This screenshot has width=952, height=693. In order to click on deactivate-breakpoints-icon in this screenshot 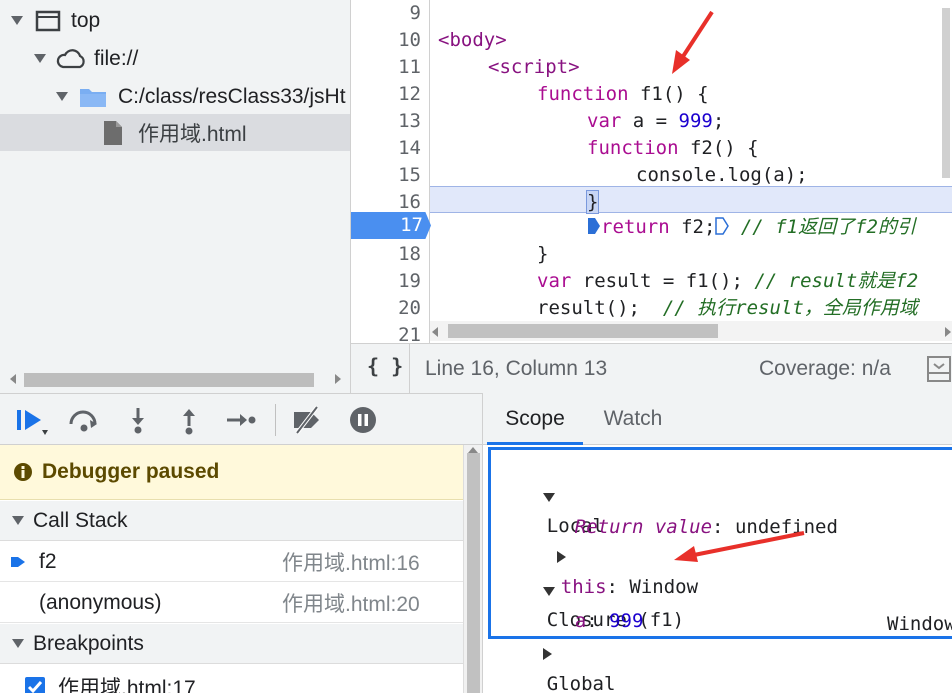, I will do `click(308, 420)`.